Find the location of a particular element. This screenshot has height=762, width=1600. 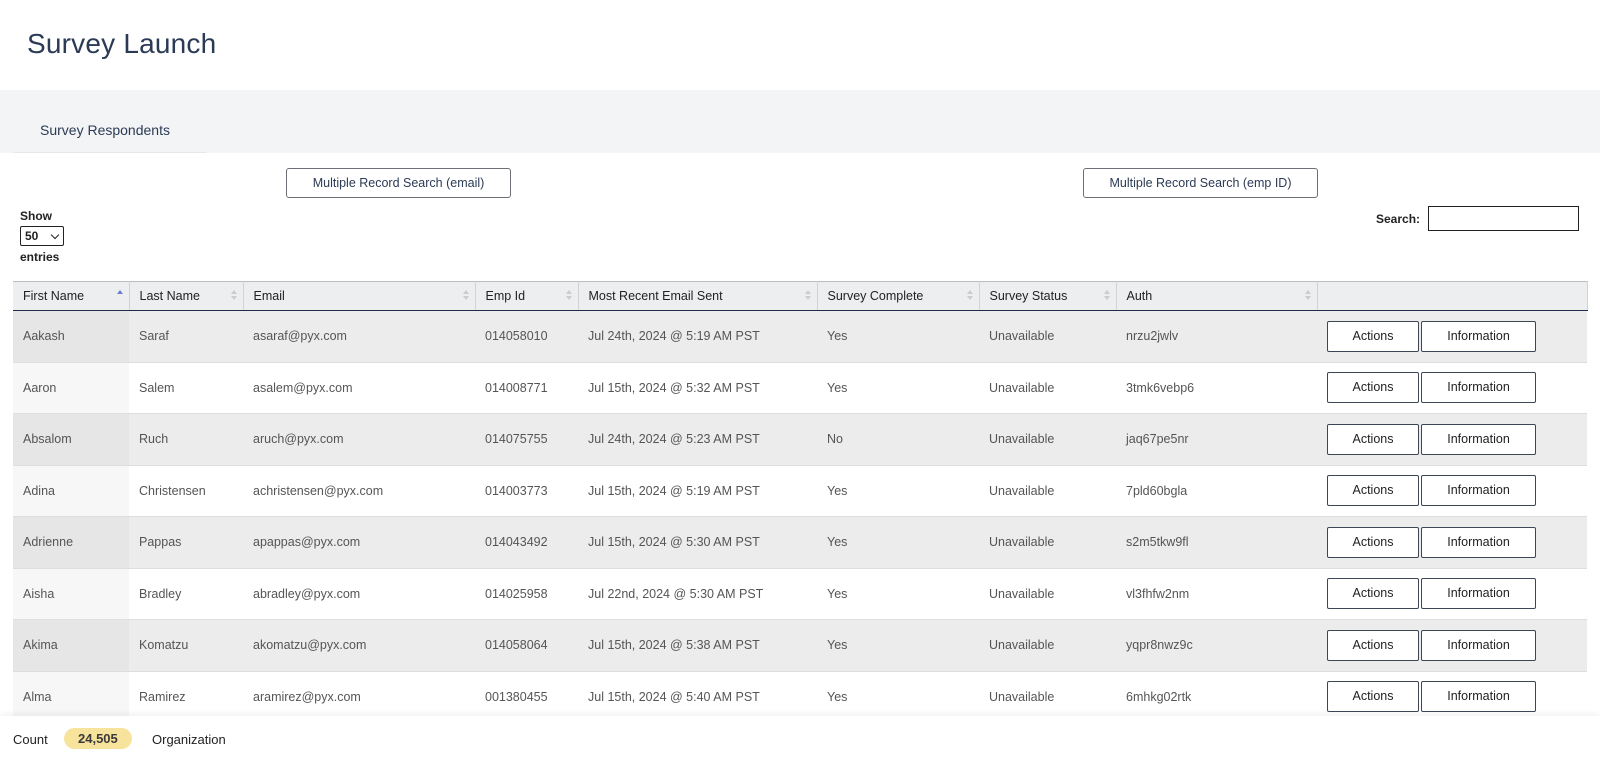

multiple-record-search-email-button: Multiple Record Search (email) is located at coordinates (398, 183).